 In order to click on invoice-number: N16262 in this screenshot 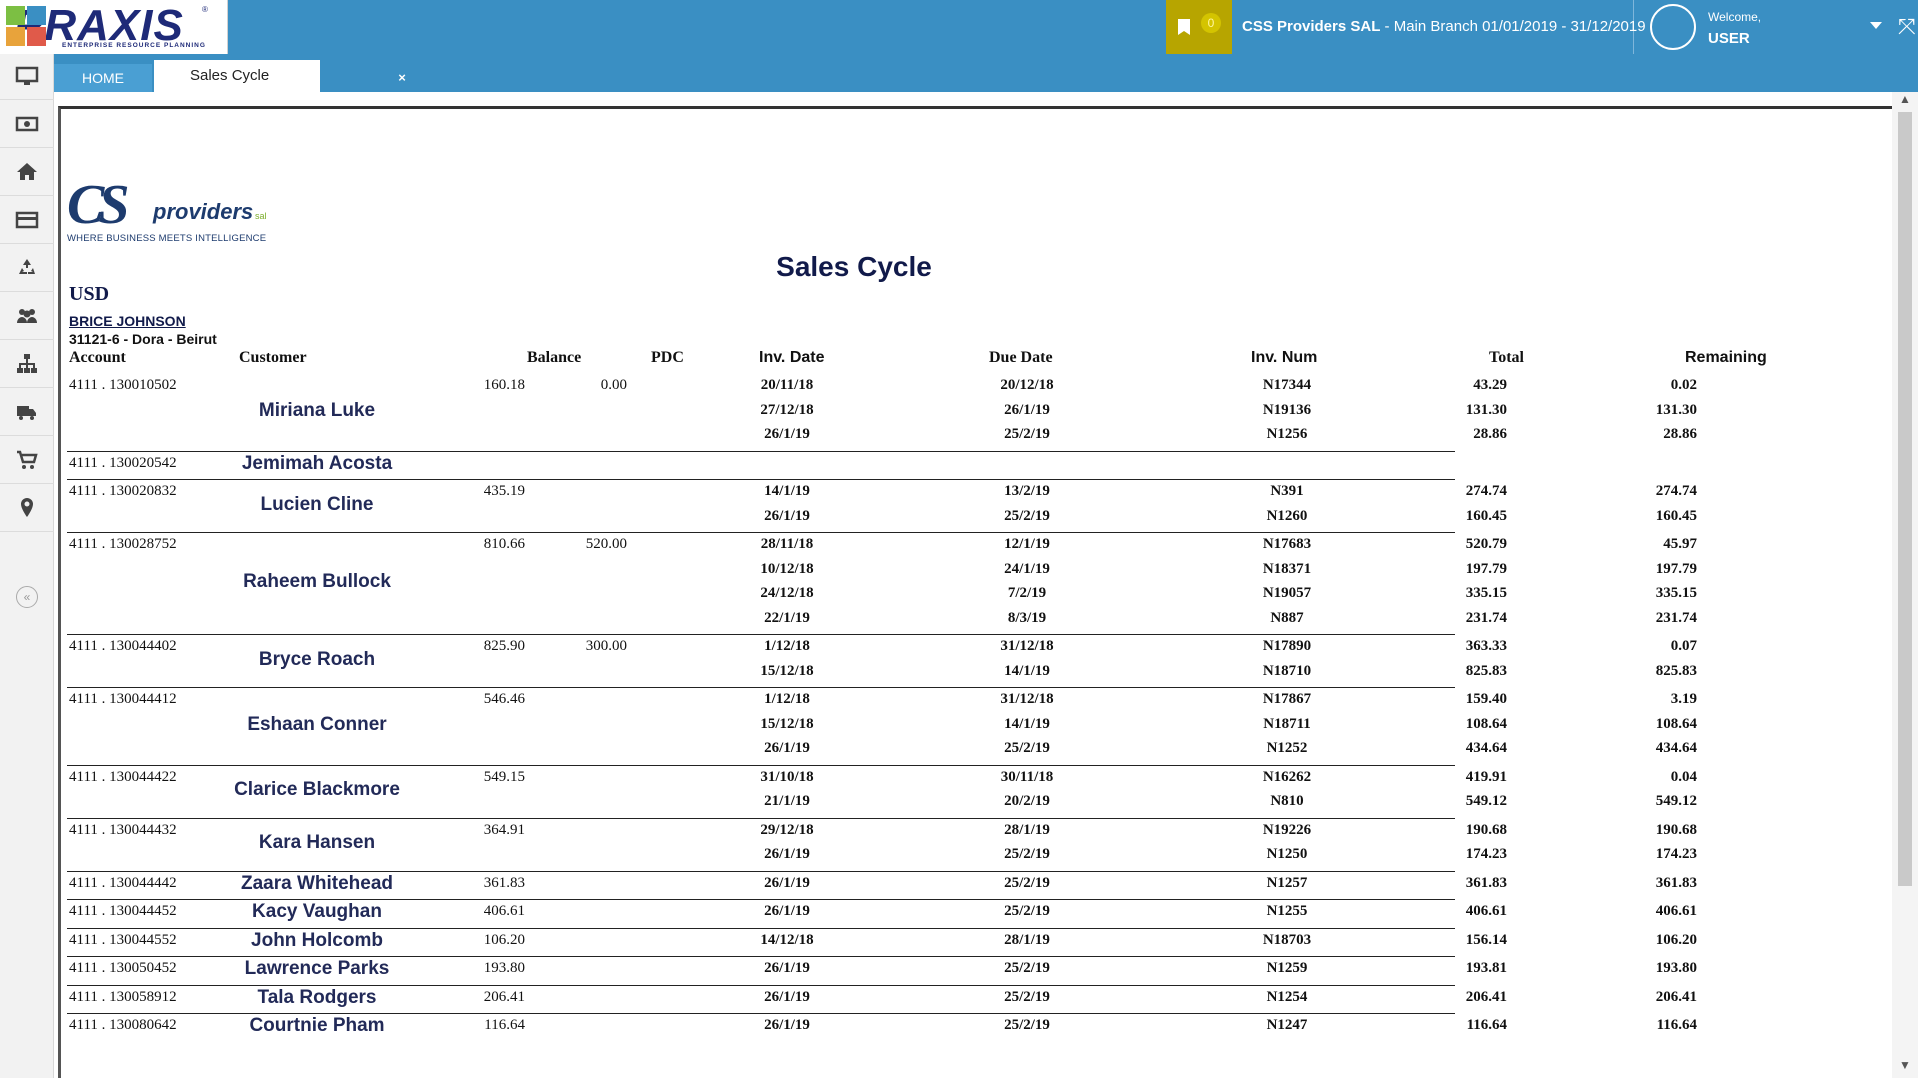, I will do `click(1287, 776)`.